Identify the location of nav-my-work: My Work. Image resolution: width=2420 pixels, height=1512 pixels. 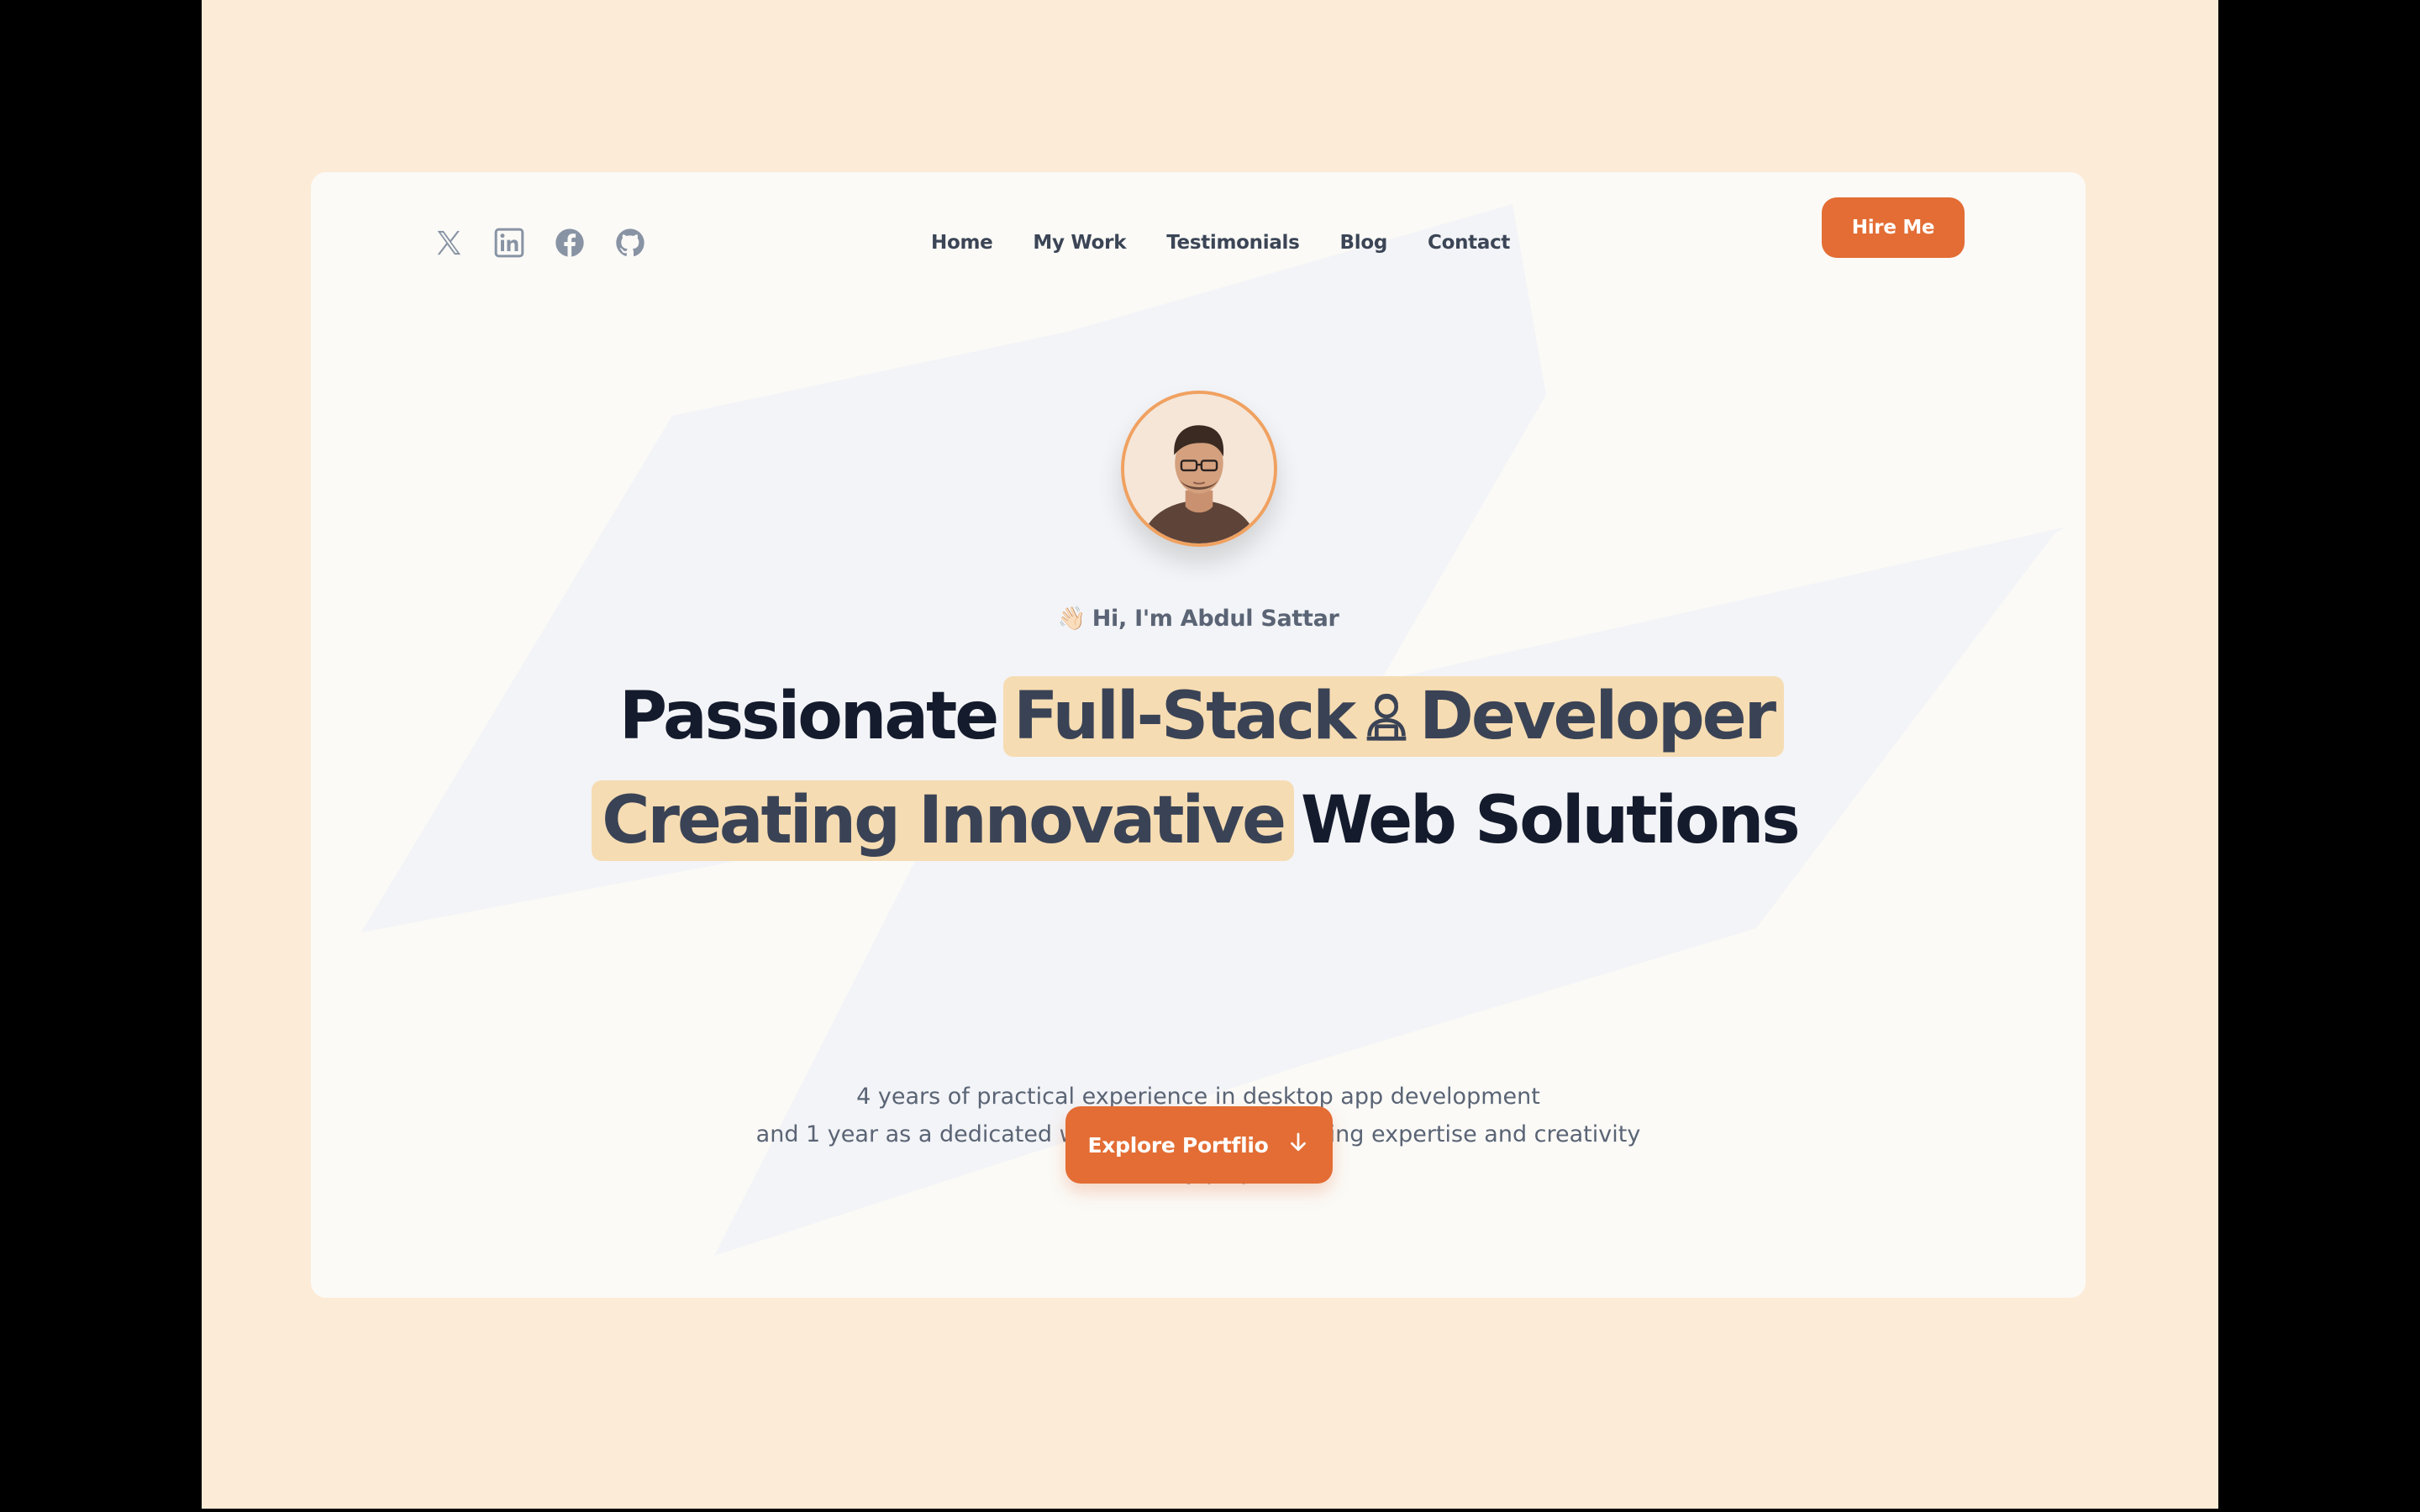
(1079, 243).